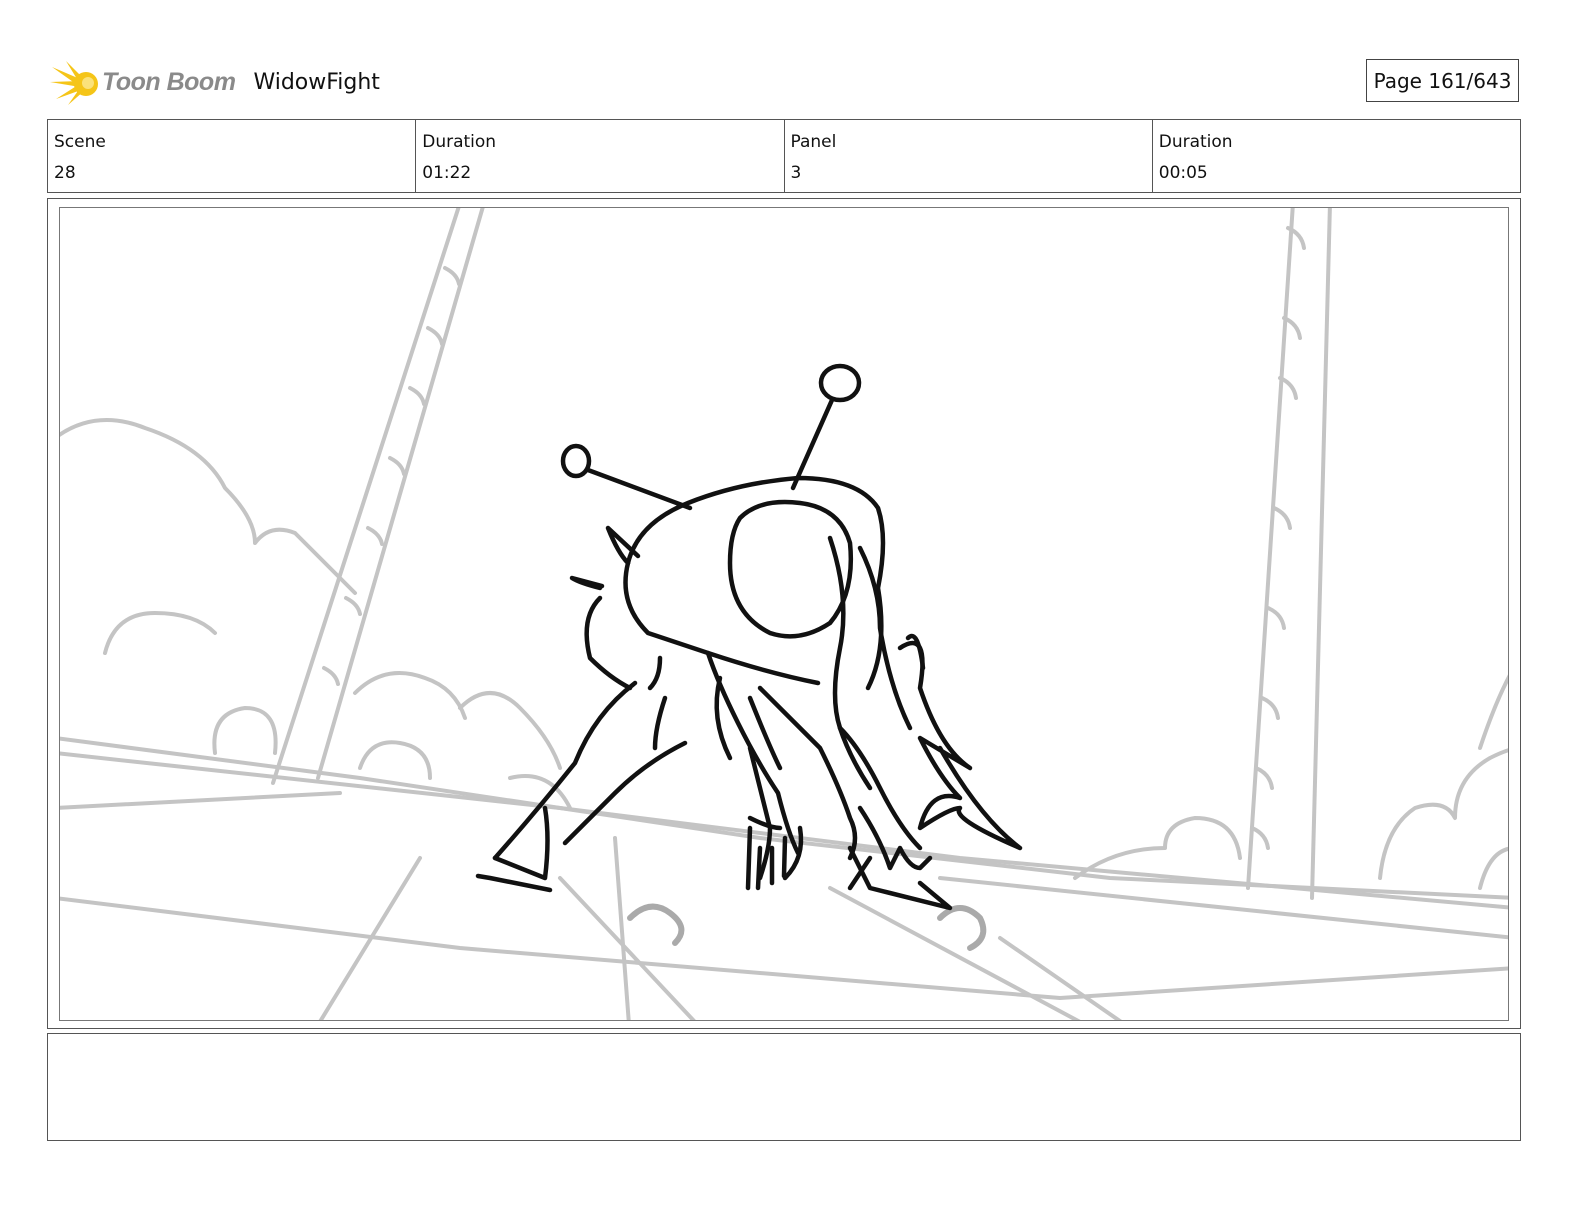 This screenshot has height=1224, width=1584. I want to click on panel-duration-value: 00:05, so click(1183, 173).